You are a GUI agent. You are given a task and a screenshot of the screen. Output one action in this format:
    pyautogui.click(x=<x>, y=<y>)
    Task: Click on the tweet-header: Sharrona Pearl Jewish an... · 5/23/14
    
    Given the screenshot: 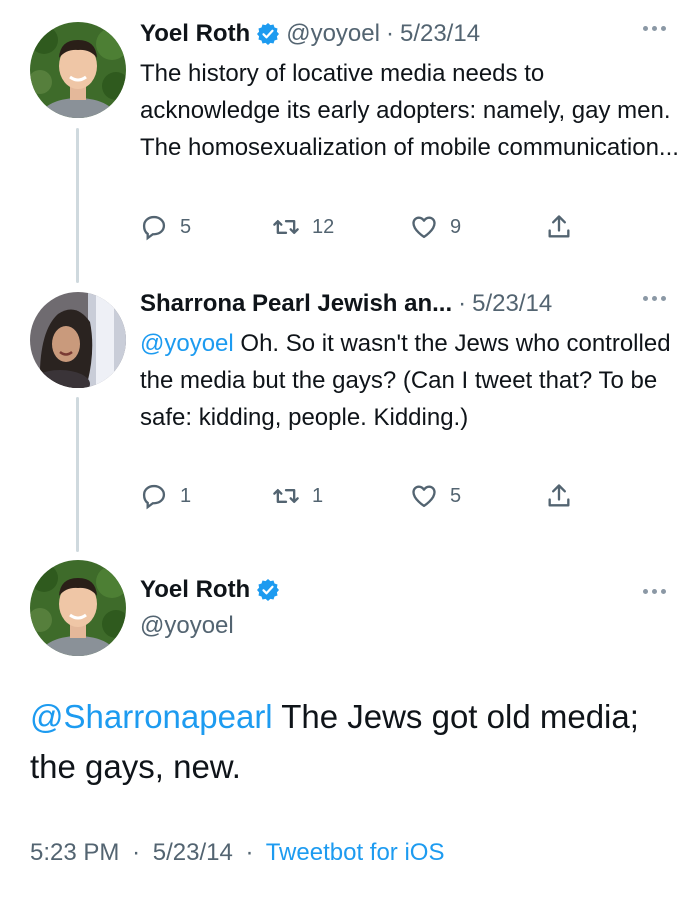 What is the action you would take?
    pyautogui.click(x=346, y=304)
    